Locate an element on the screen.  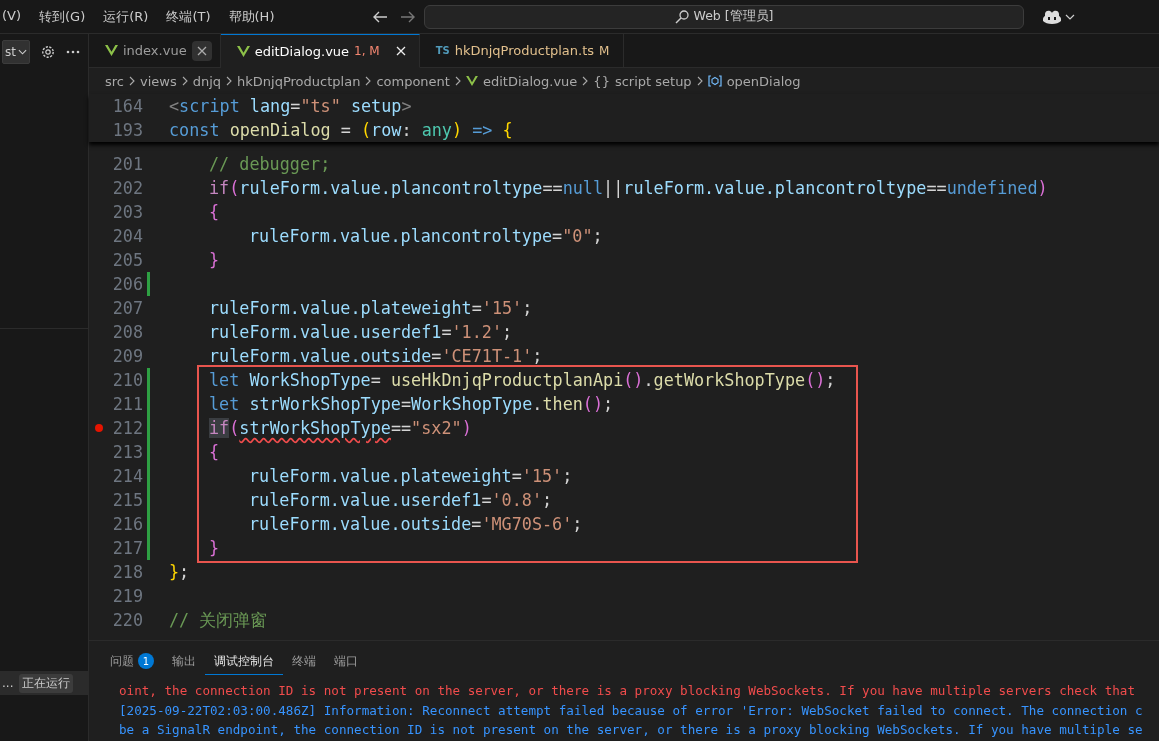
line-number: 215 is located at coordinates (127, 500).